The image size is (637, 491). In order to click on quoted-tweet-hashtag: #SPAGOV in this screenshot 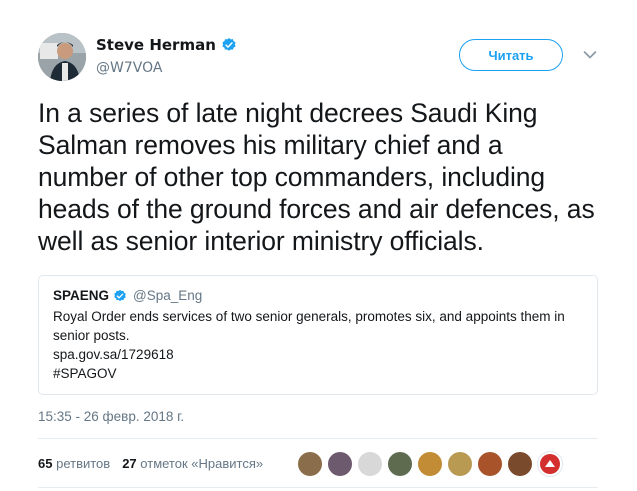, I will do `click(85, 373)`.